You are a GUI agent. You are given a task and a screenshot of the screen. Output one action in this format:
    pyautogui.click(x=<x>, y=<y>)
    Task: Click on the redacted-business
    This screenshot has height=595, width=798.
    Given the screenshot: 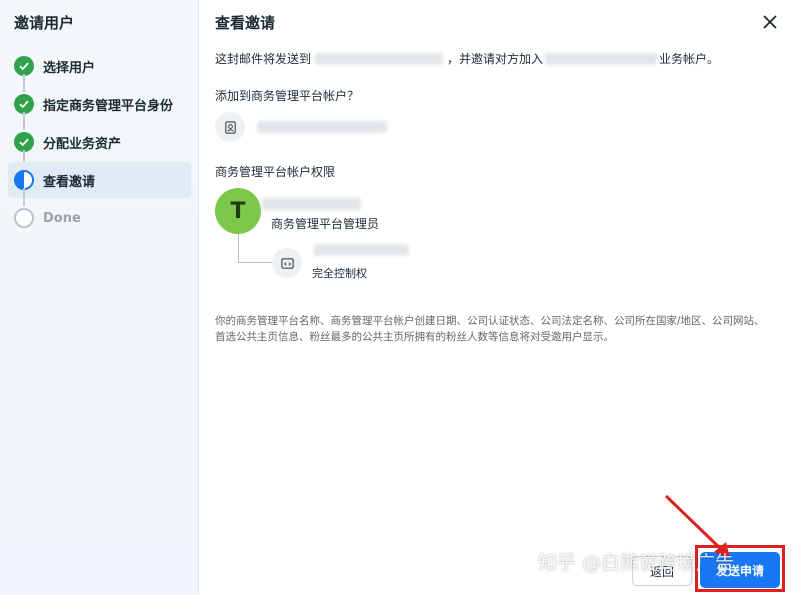 What is the action you would take?
    pyautogui.click(x=601, y=58)
    